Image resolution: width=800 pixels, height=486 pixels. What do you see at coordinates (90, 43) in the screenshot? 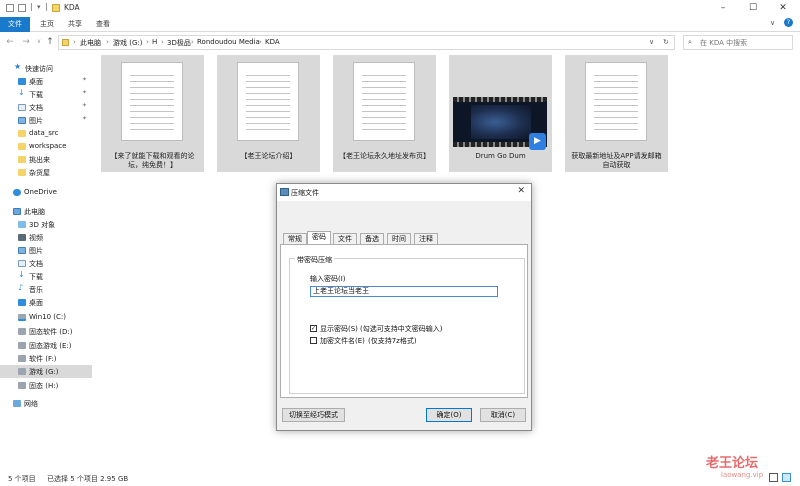
I see `breadcrumb-this-pc: 此电脑` at bounding box center [90, 43].